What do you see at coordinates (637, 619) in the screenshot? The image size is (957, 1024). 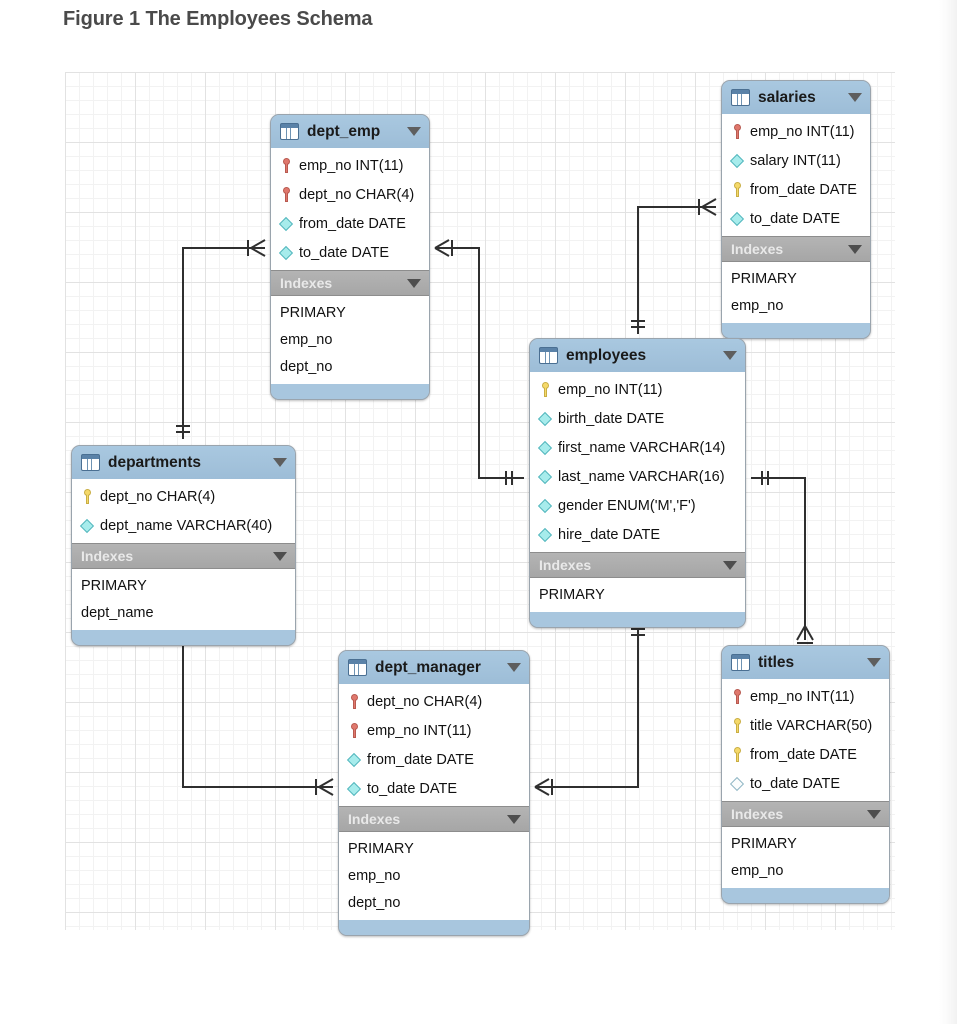 I see `table-footer` at bounding box center [637, 619].